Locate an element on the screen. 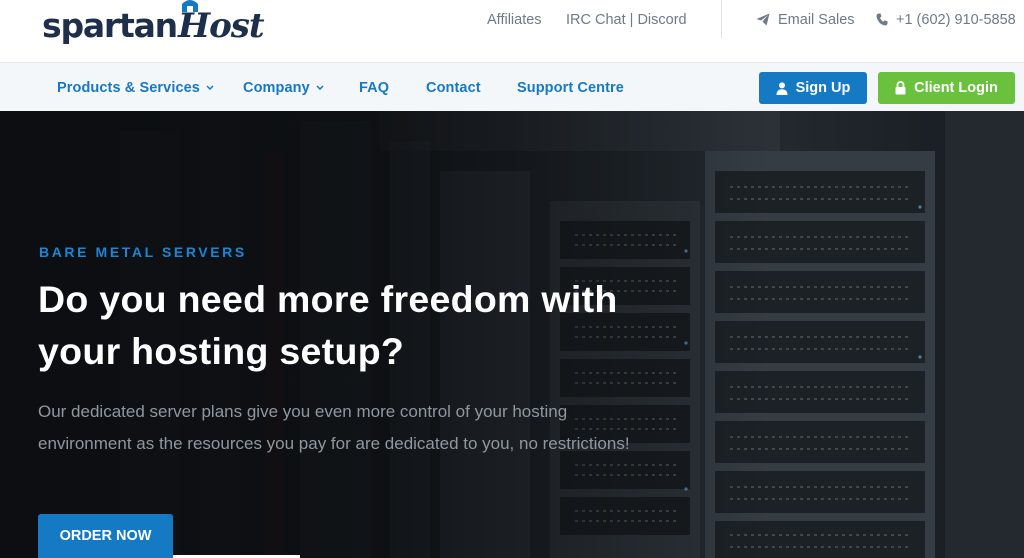 The image size is (1024, 558). phone-link: +1 (602) 910-5858 is located at coordinates (946, 20).